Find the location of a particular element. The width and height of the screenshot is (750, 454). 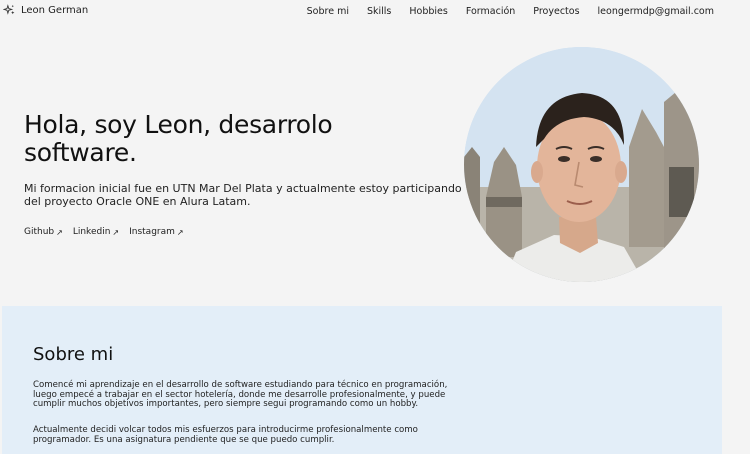

instagram-link: Instagram ↗ is located at coordinates (156, 232).